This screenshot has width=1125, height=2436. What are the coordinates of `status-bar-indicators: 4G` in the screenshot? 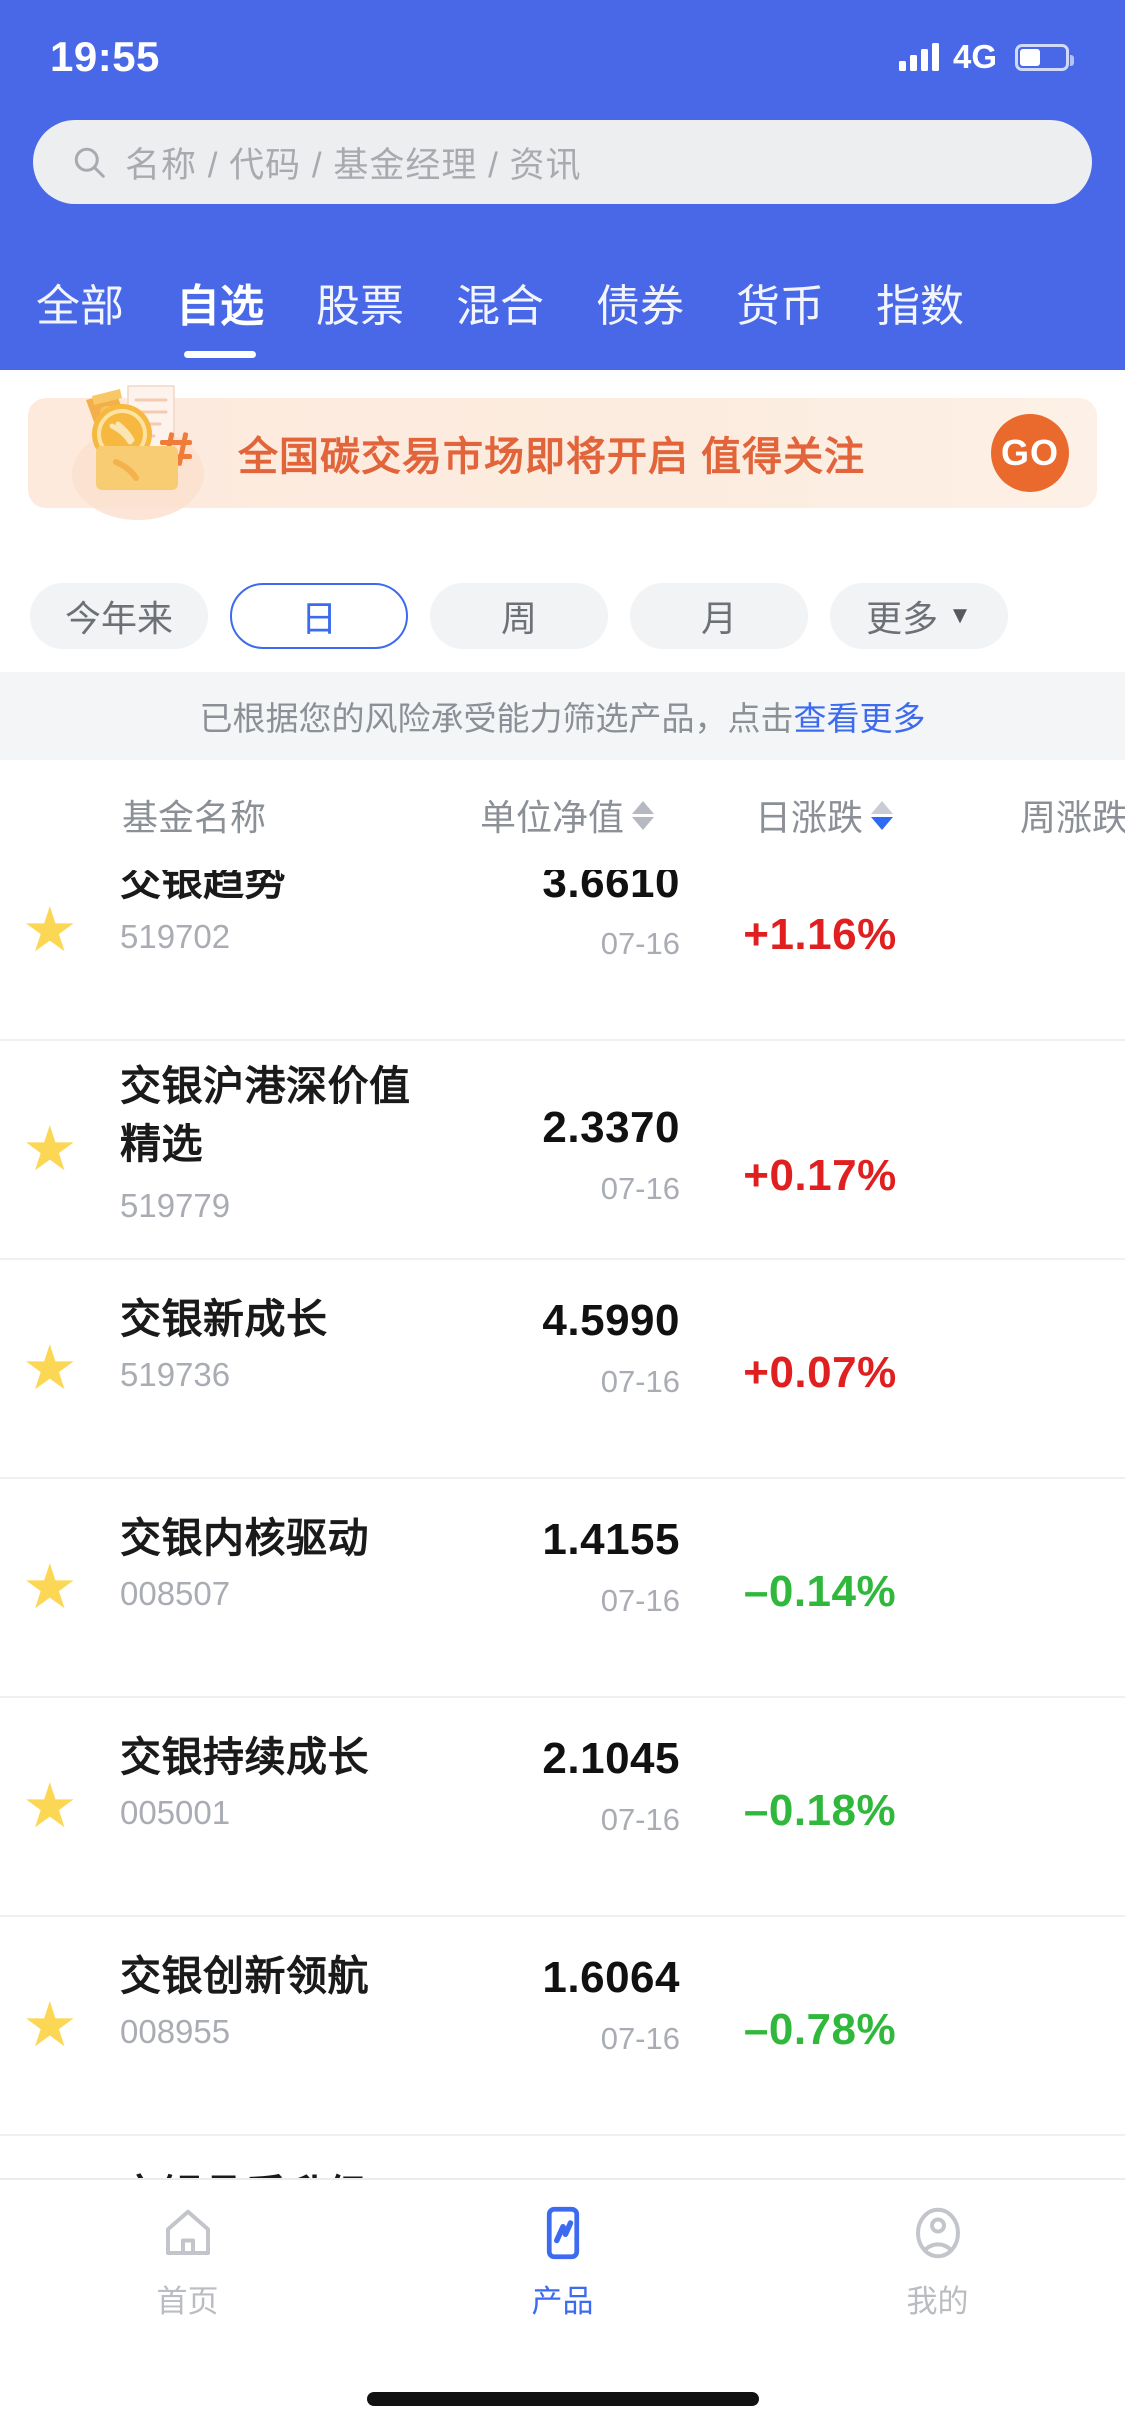 It's located at (986, 57).